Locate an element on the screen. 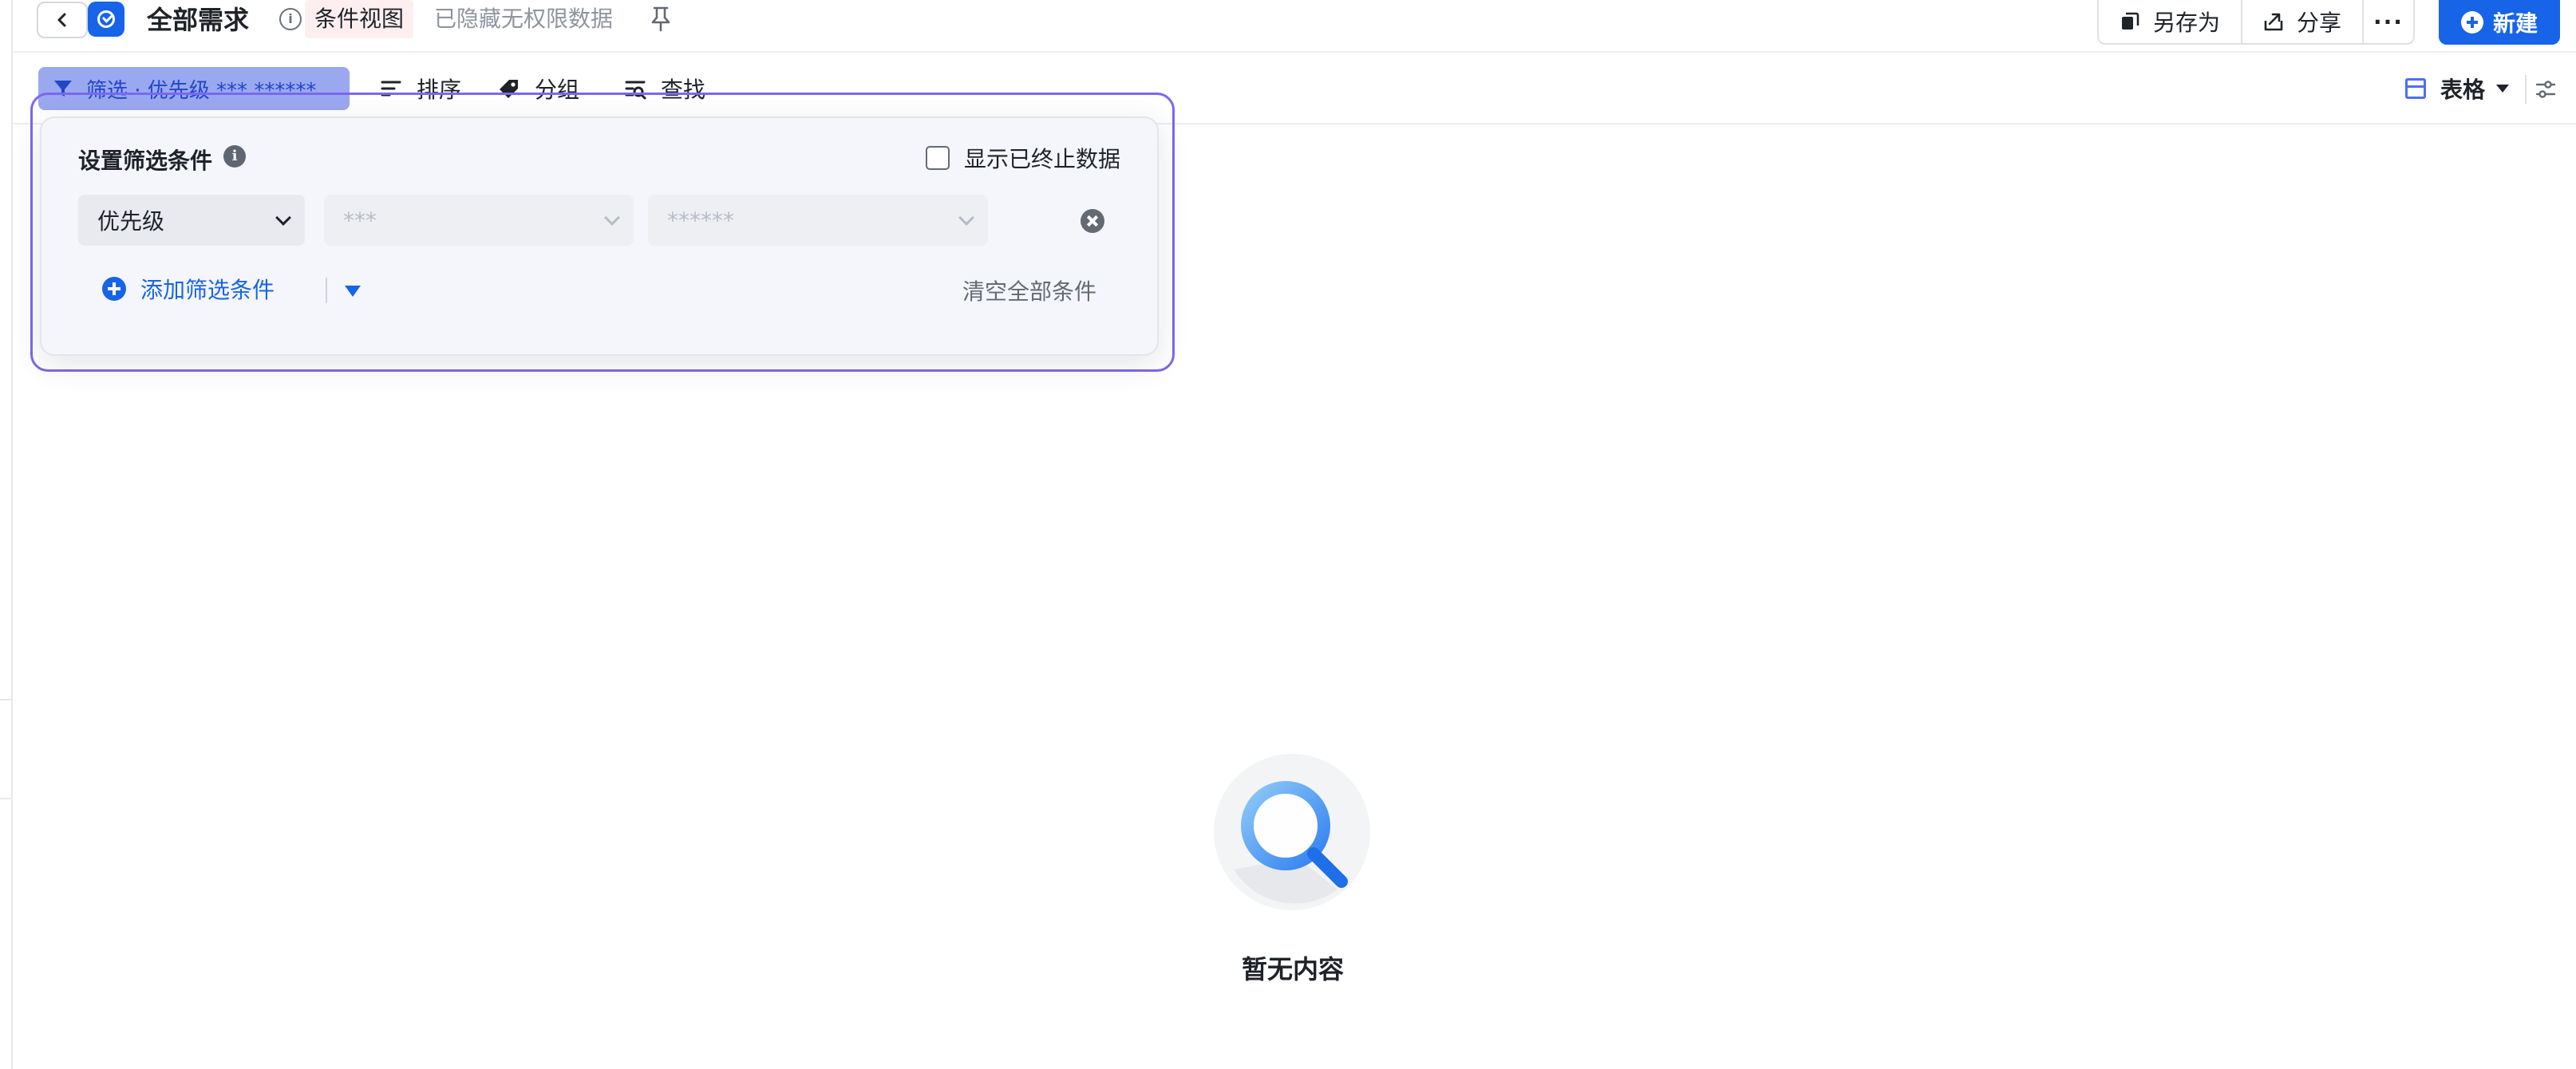 Image resolution: width=2576 pixels, height=1069 pixels. back-button is located at coordinates (62, 20).